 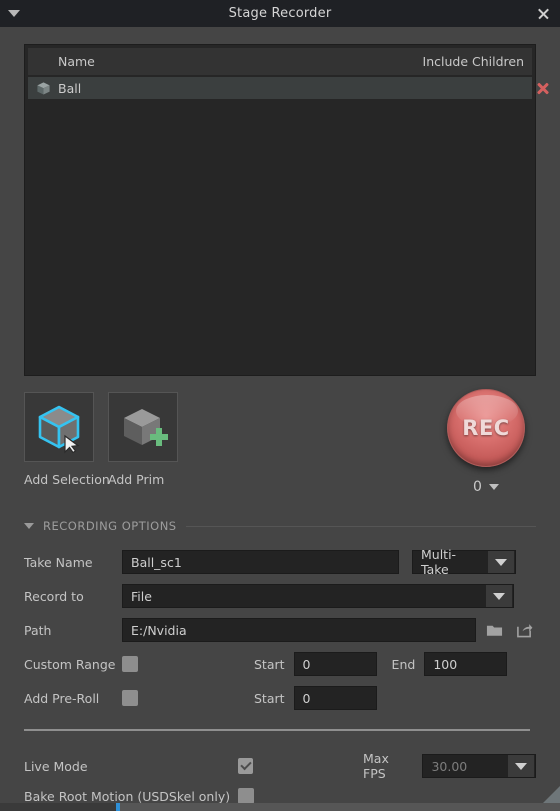 What do you see at coordinates (335, 664) in the screenshot?
I see `custom-range-start-input: 0` at bounding box center [335, 664].